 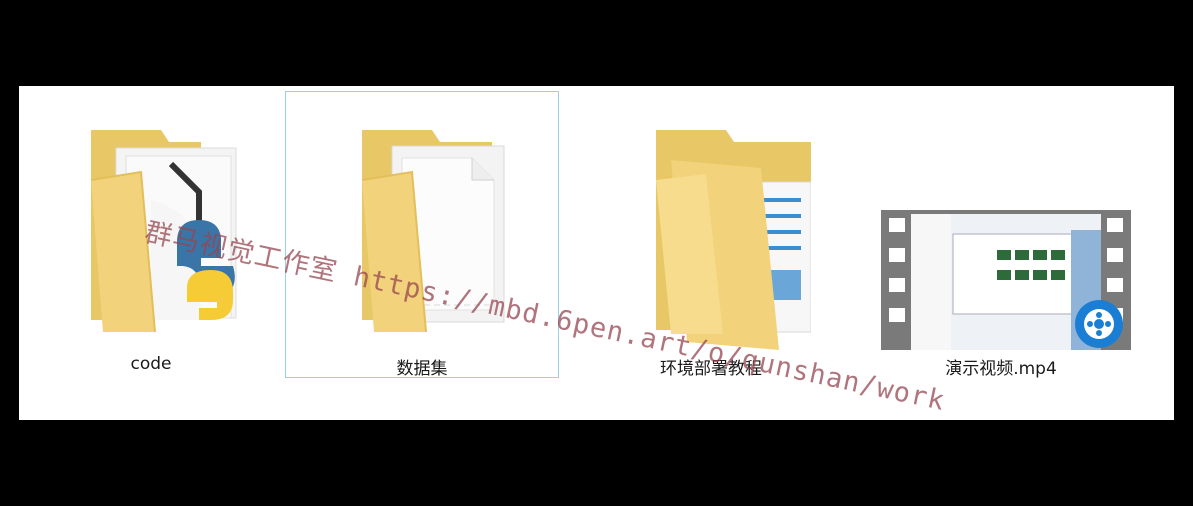 I want to click on file-item-dataset: 数据集, so click(x=422, y=235).